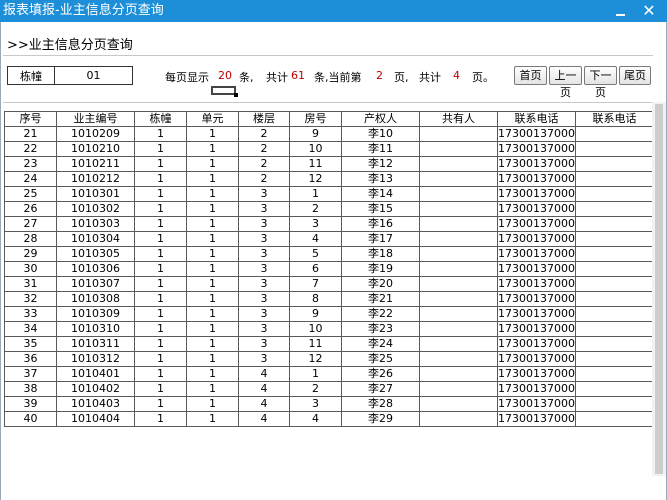 This screenshot has width=667, height=500. I want to click on column-header-phone-2: 联系电话, so click(614, 119).